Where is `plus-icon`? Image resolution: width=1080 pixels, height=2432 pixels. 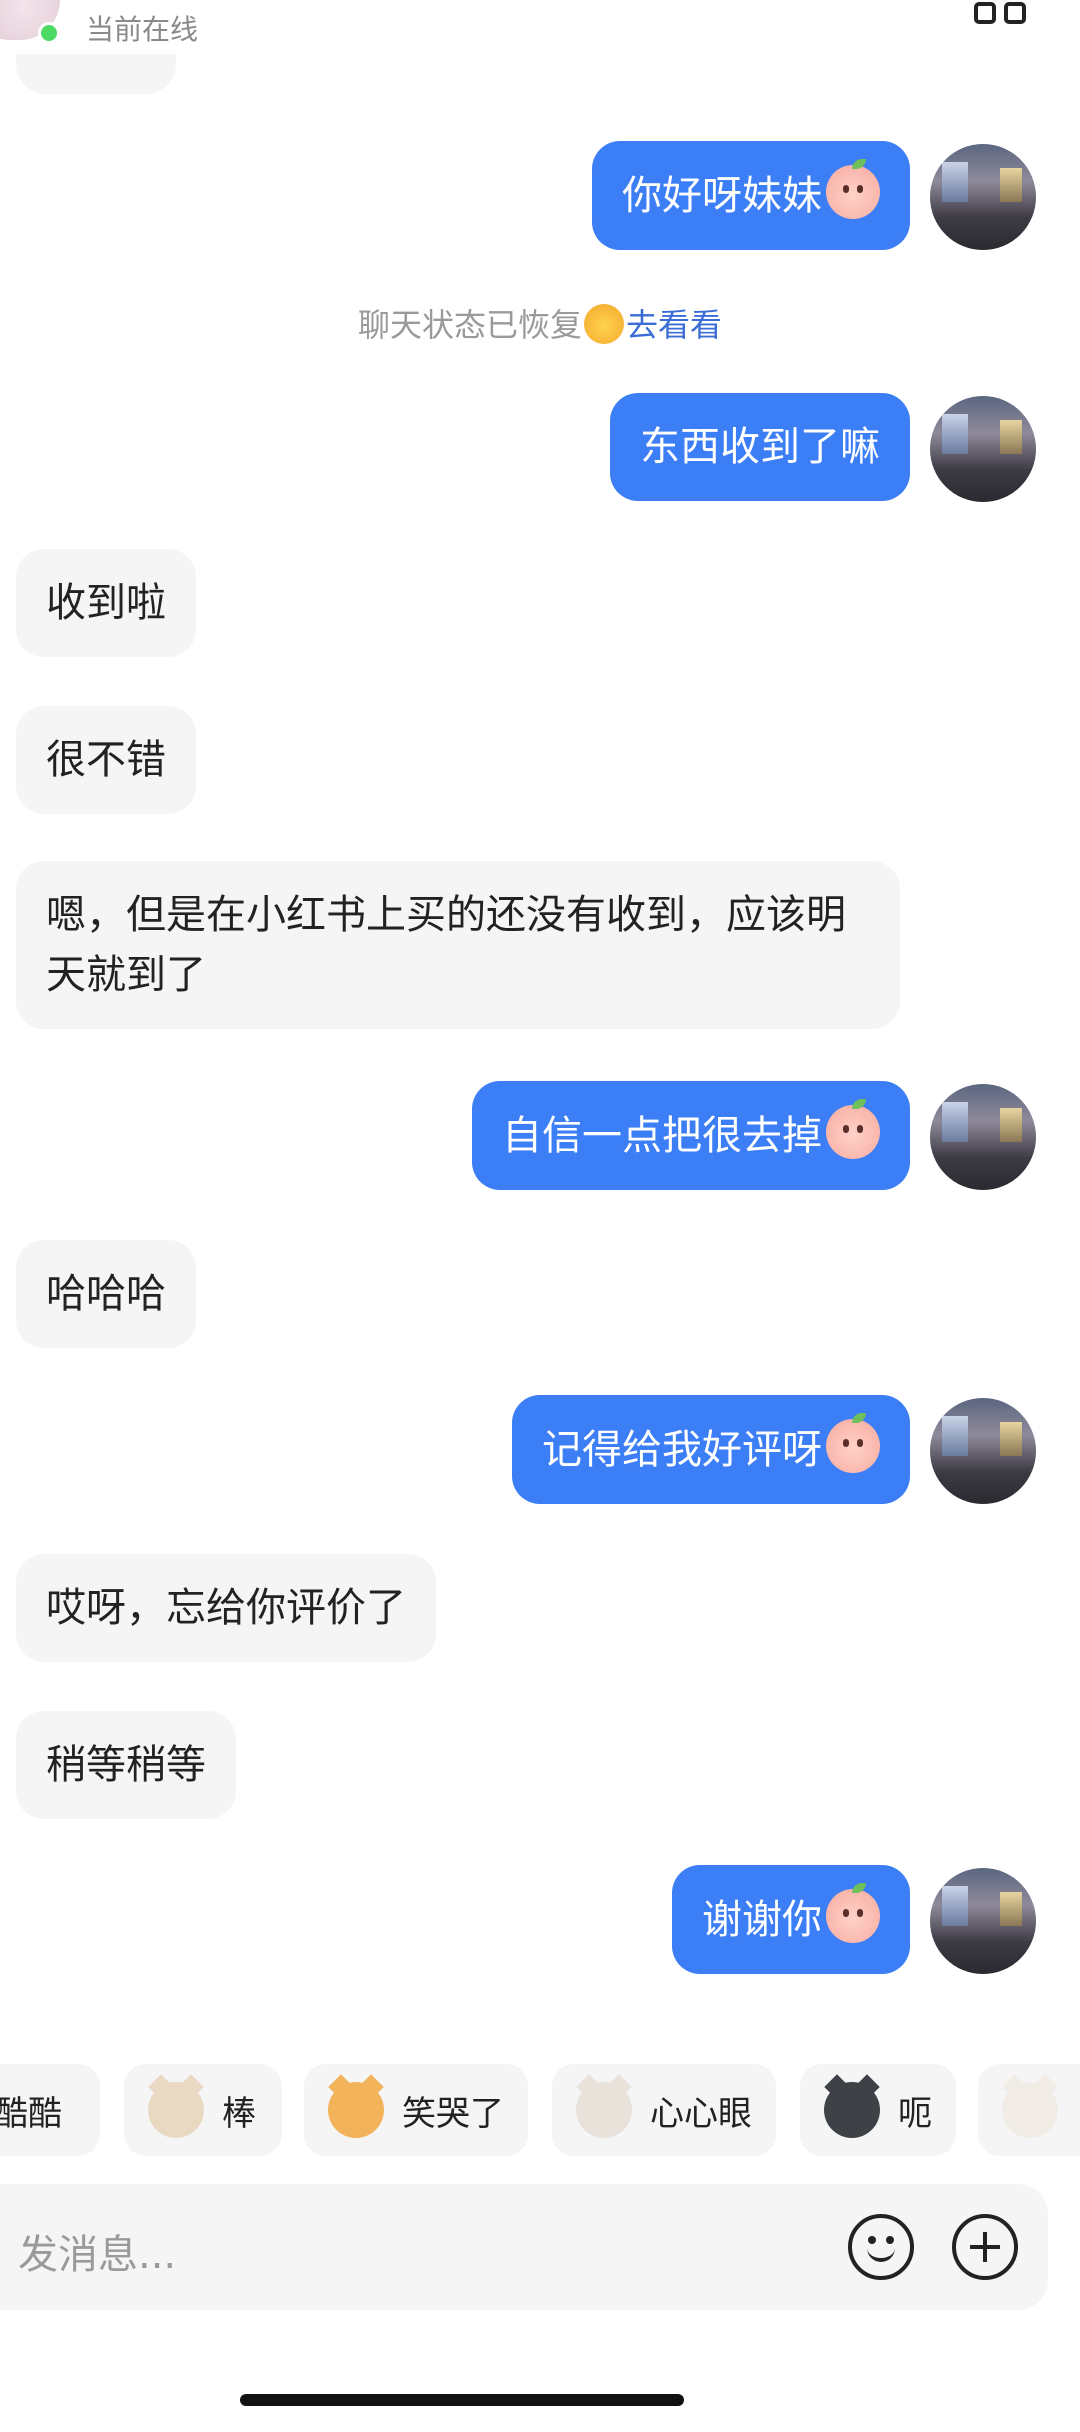
plus-icon is located at coordinates (985, 2247).